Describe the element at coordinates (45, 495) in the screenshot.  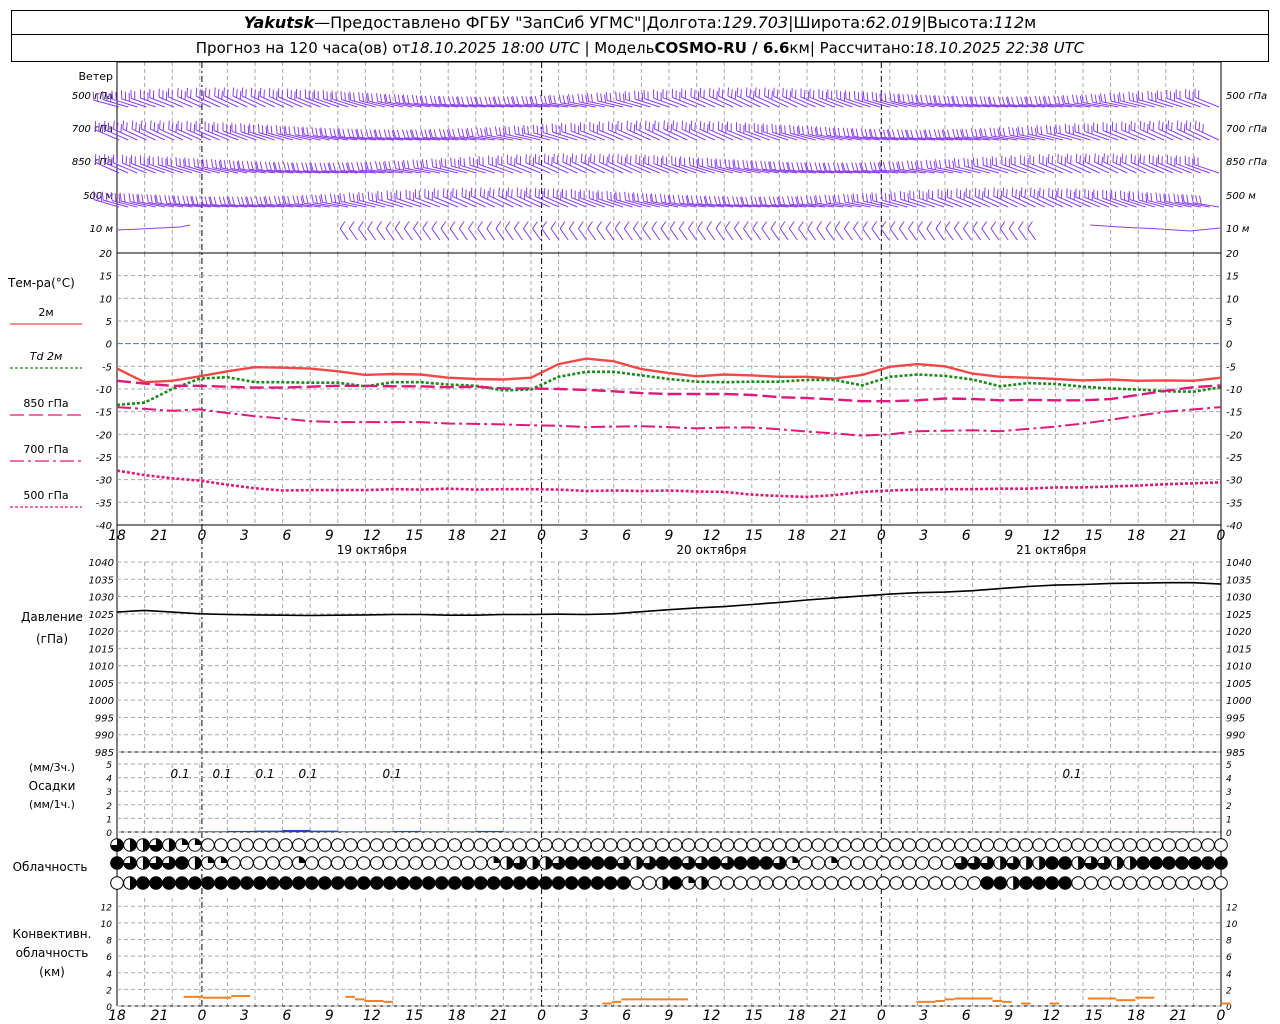
I see `temp-legend-label: 500 гПа` at that location.